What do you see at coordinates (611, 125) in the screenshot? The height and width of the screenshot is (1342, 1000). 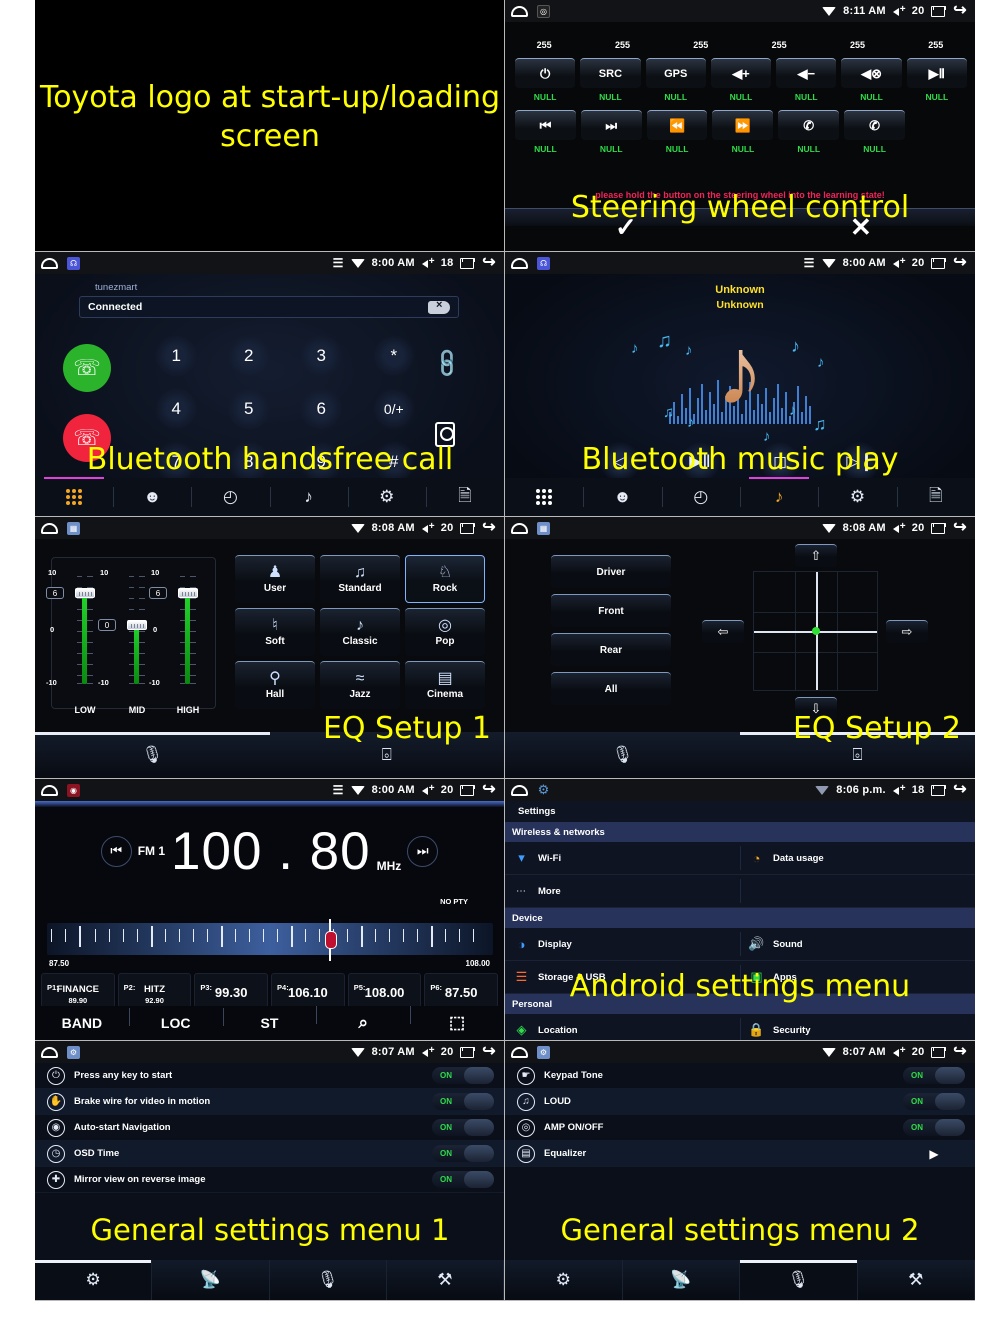 I see `swc-next-track-button: ⏭` at bounding box center [611, 125].